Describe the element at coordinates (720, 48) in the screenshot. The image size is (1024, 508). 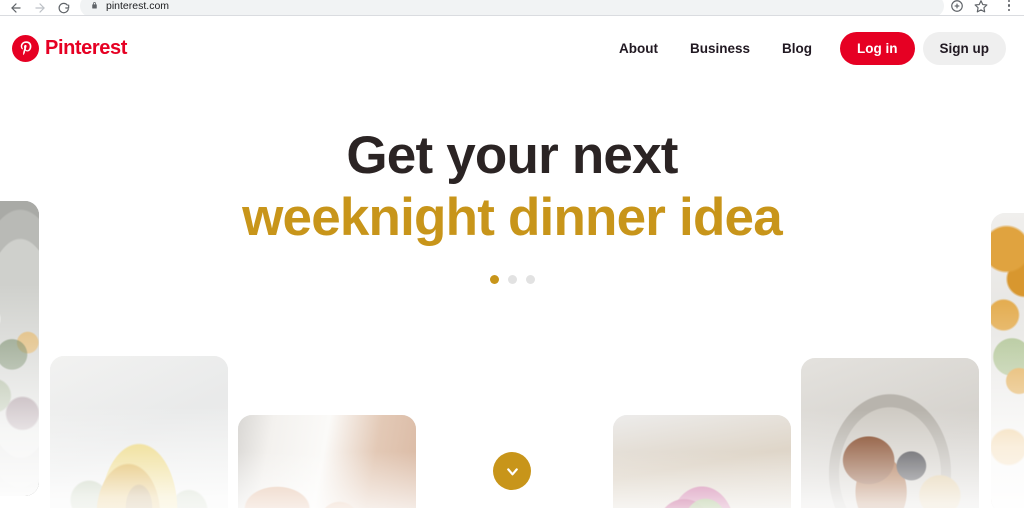
I see `nav-link-business: Business` at that location.